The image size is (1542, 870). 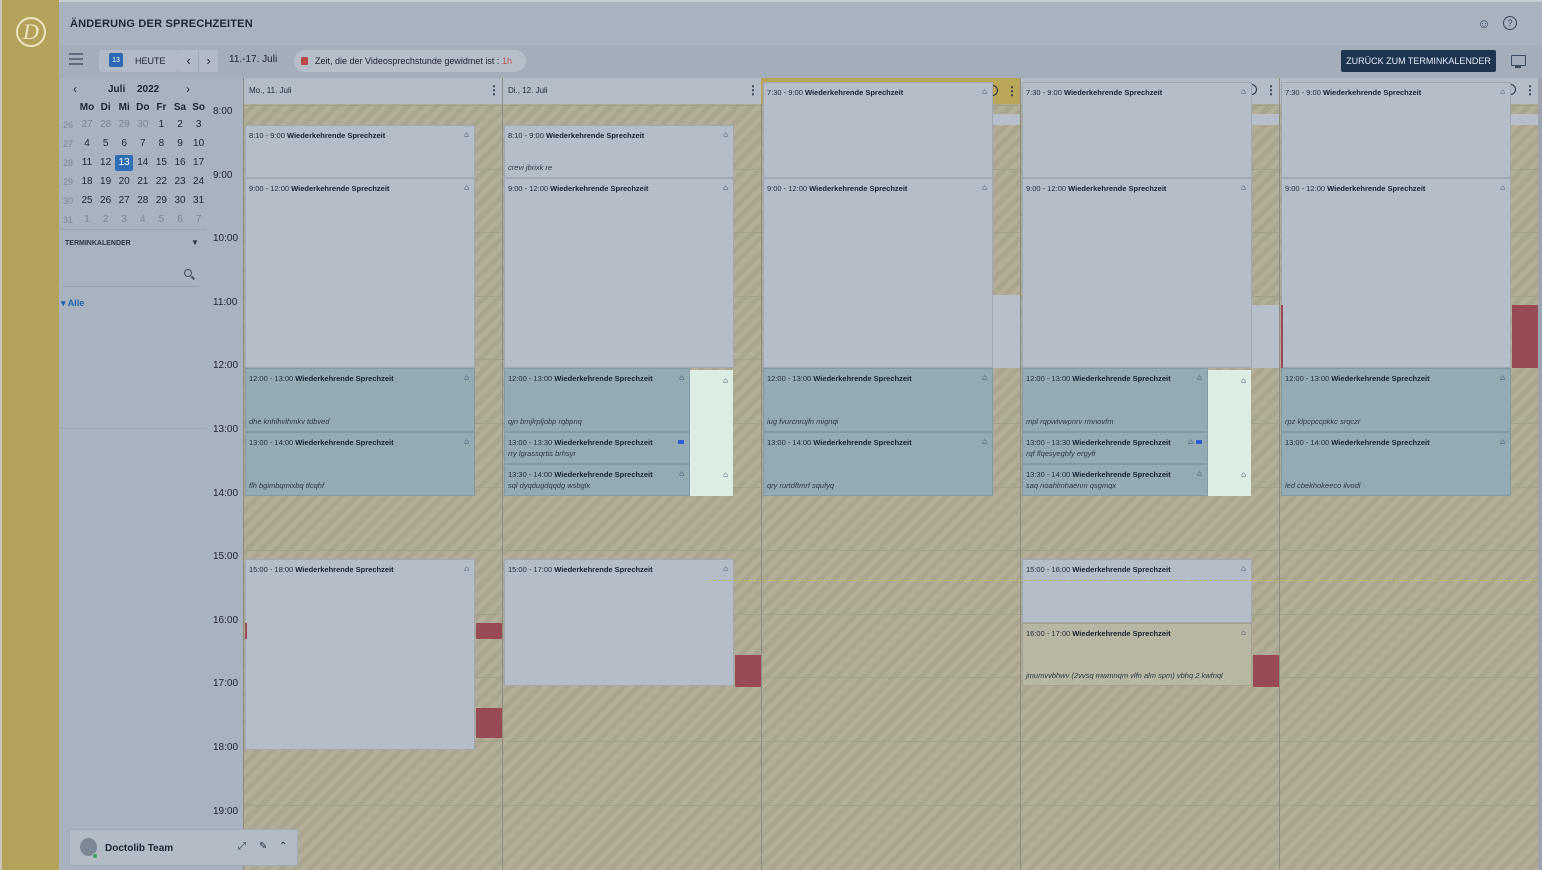 I want to click on doctolib-logo: D, so click(x=31, y=32).